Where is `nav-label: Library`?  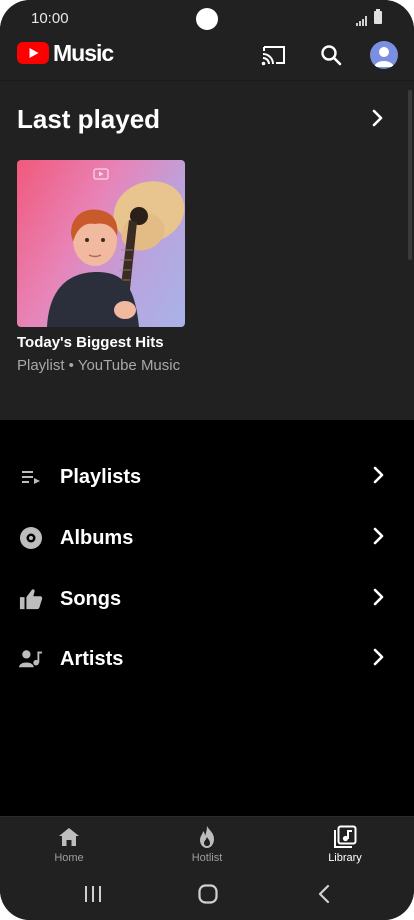 nav-label: Library is located at coordinates (345, 858).